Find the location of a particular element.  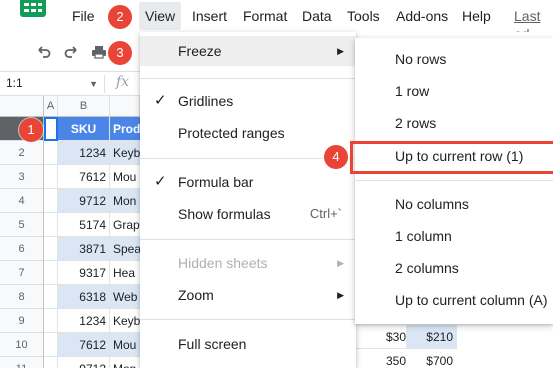

menu-insert: Insert is located at coordinates (209, 16).